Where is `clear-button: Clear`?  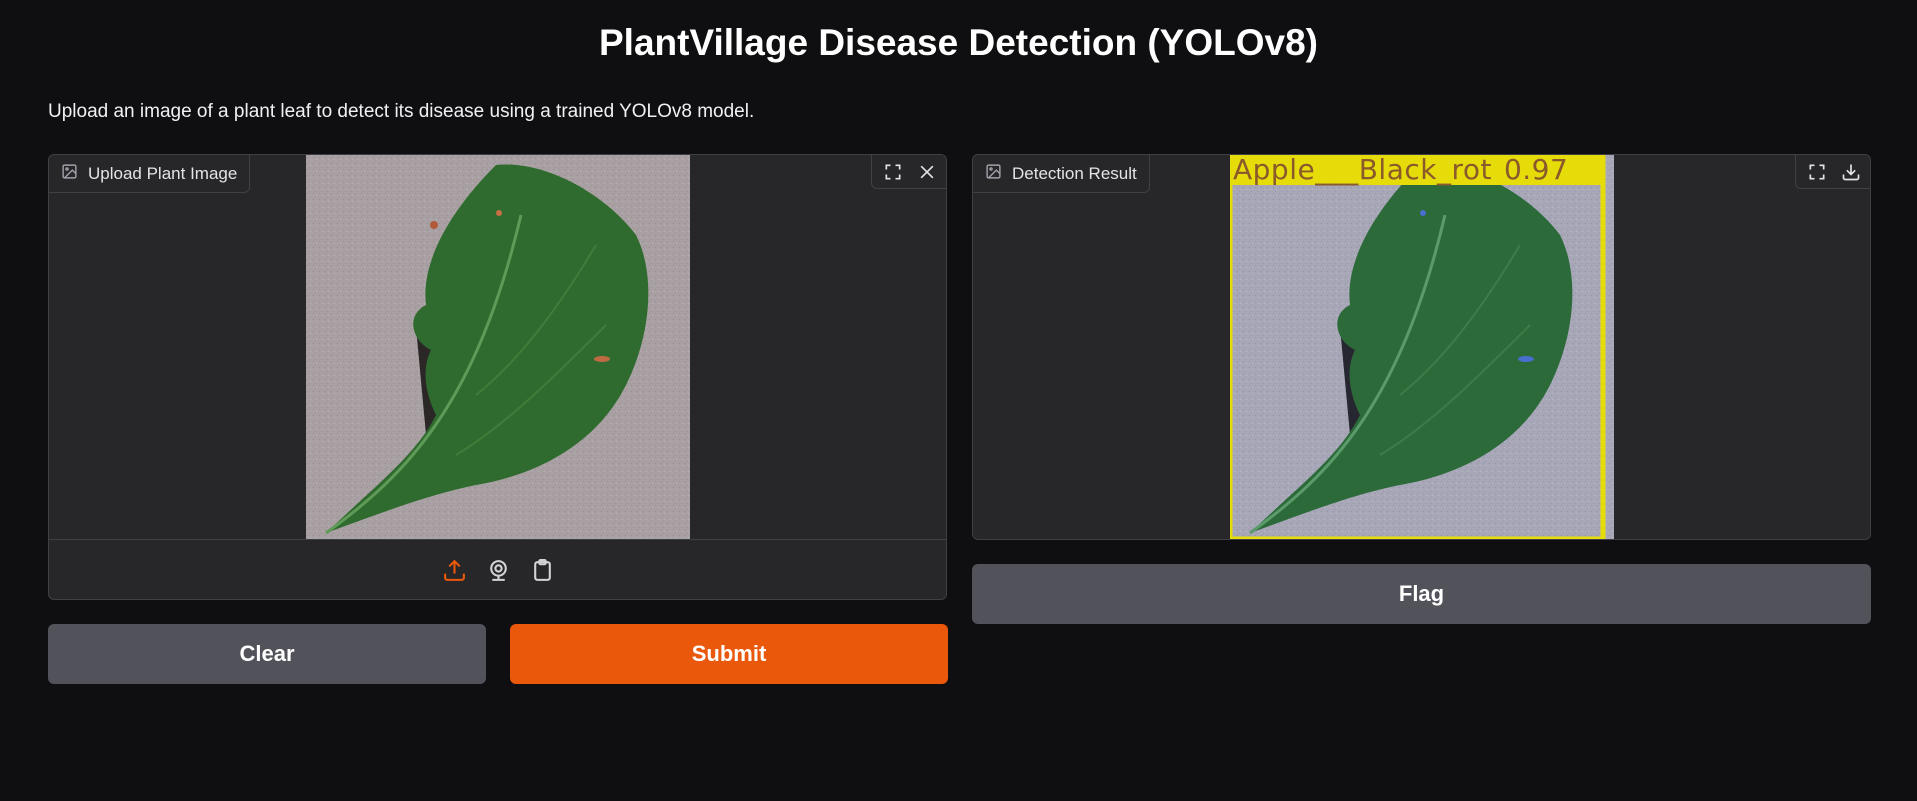 clear-button: Clear is located at coordinates (267, 654).